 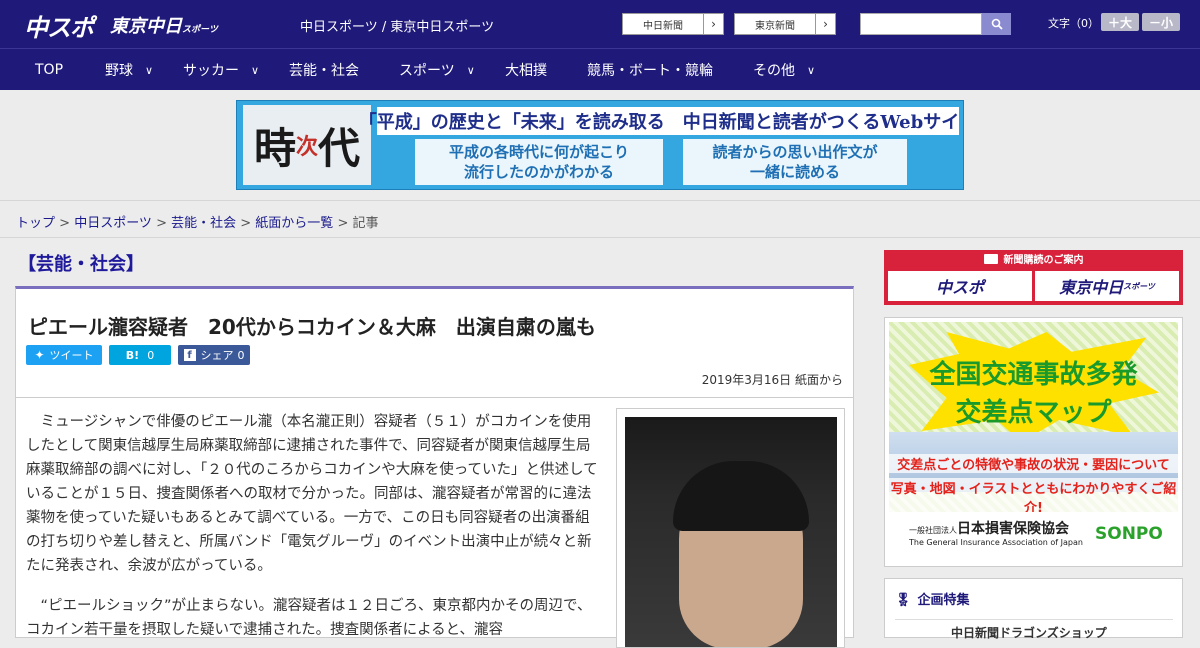 I want to click on sub-logo2-text: 東京中日, so click(x=1091, y=287).